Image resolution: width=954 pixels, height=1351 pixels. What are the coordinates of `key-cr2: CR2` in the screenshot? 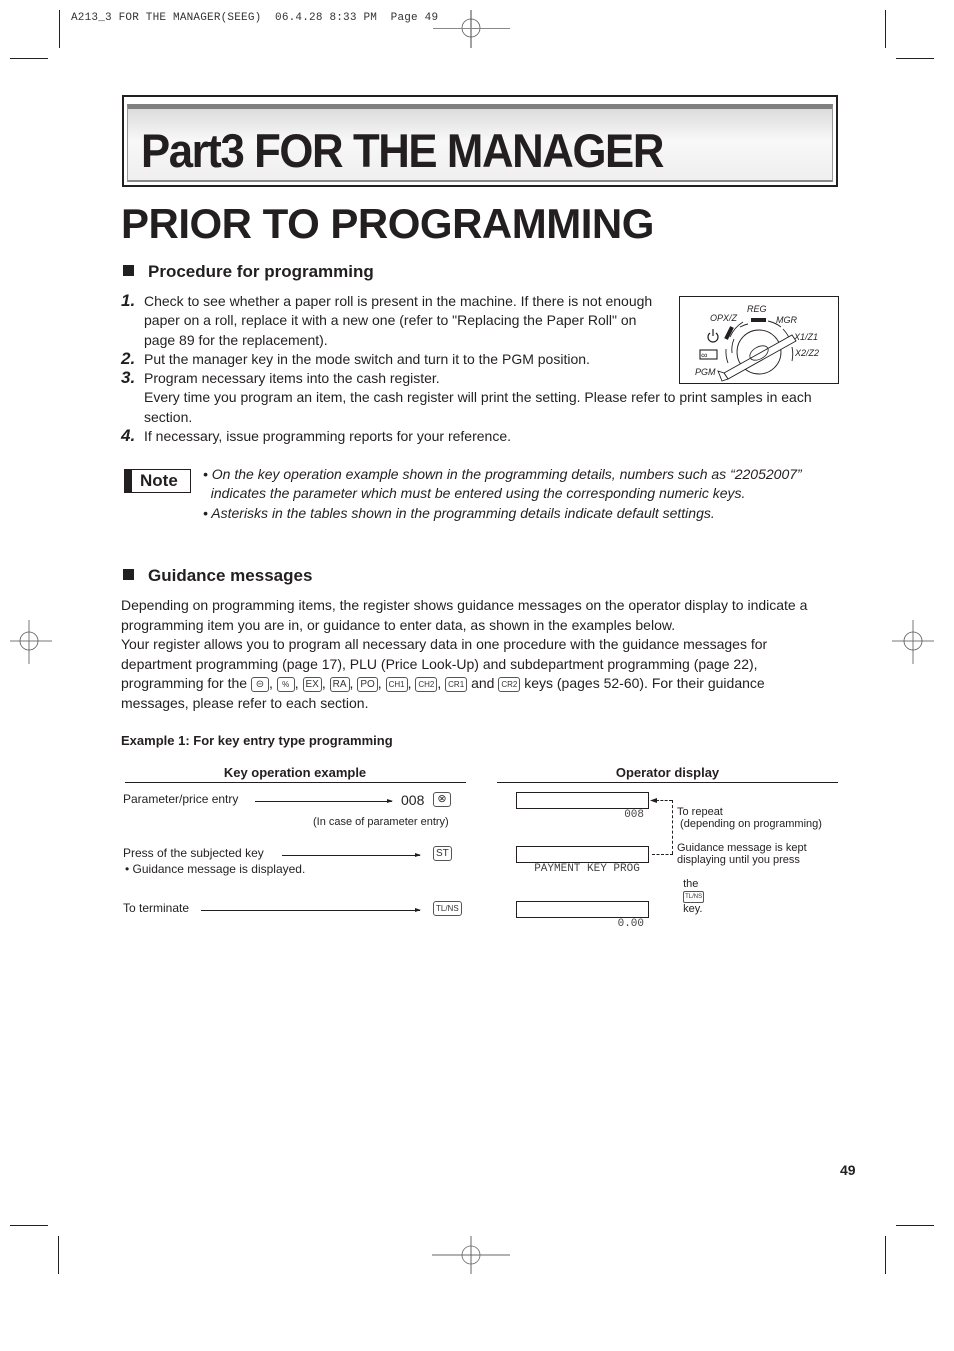 It's located at (509, 684).